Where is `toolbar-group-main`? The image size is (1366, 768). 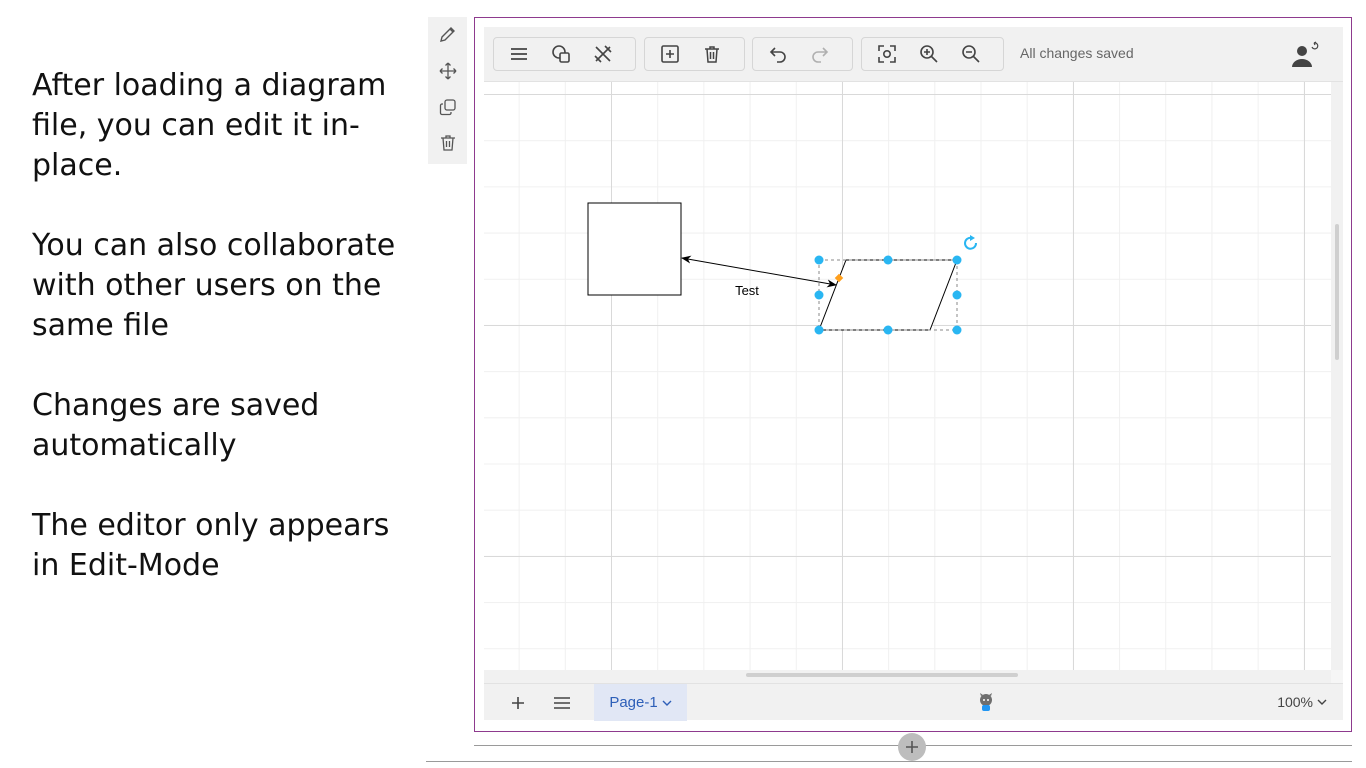
toolbar-group-main is located at coordinates (564, 54).